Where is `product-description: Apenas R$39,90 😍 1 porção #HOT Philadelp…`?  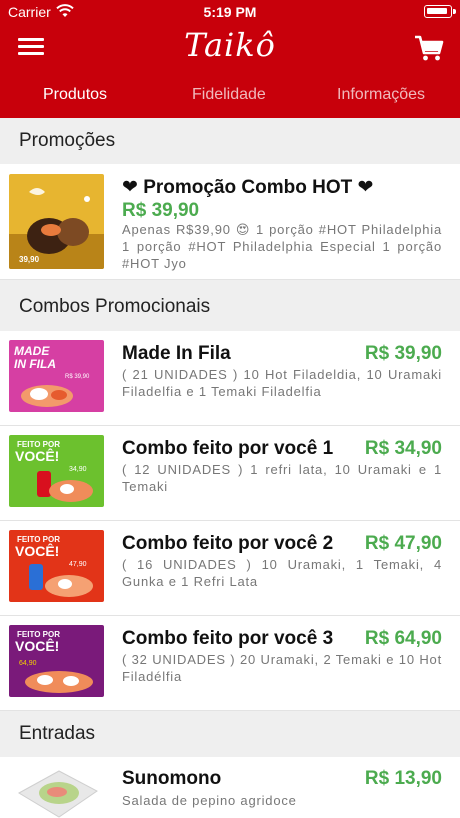 product-description: Apenas R$39,90 😍 1 porção #HOT Philadelp… is located at coordinates (282, 246).